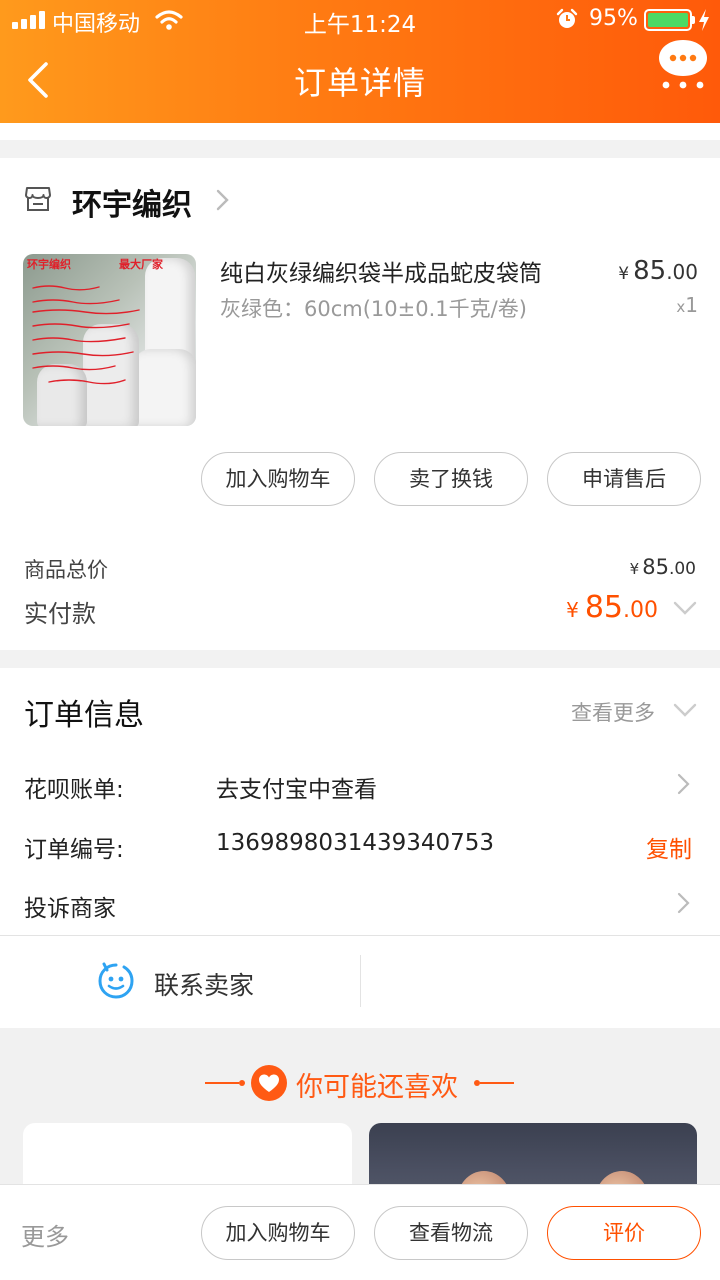  What do you see at coordinates (567, 18) in the screenshot?
I see `alarm-icon` at bounding box center [567, 18].